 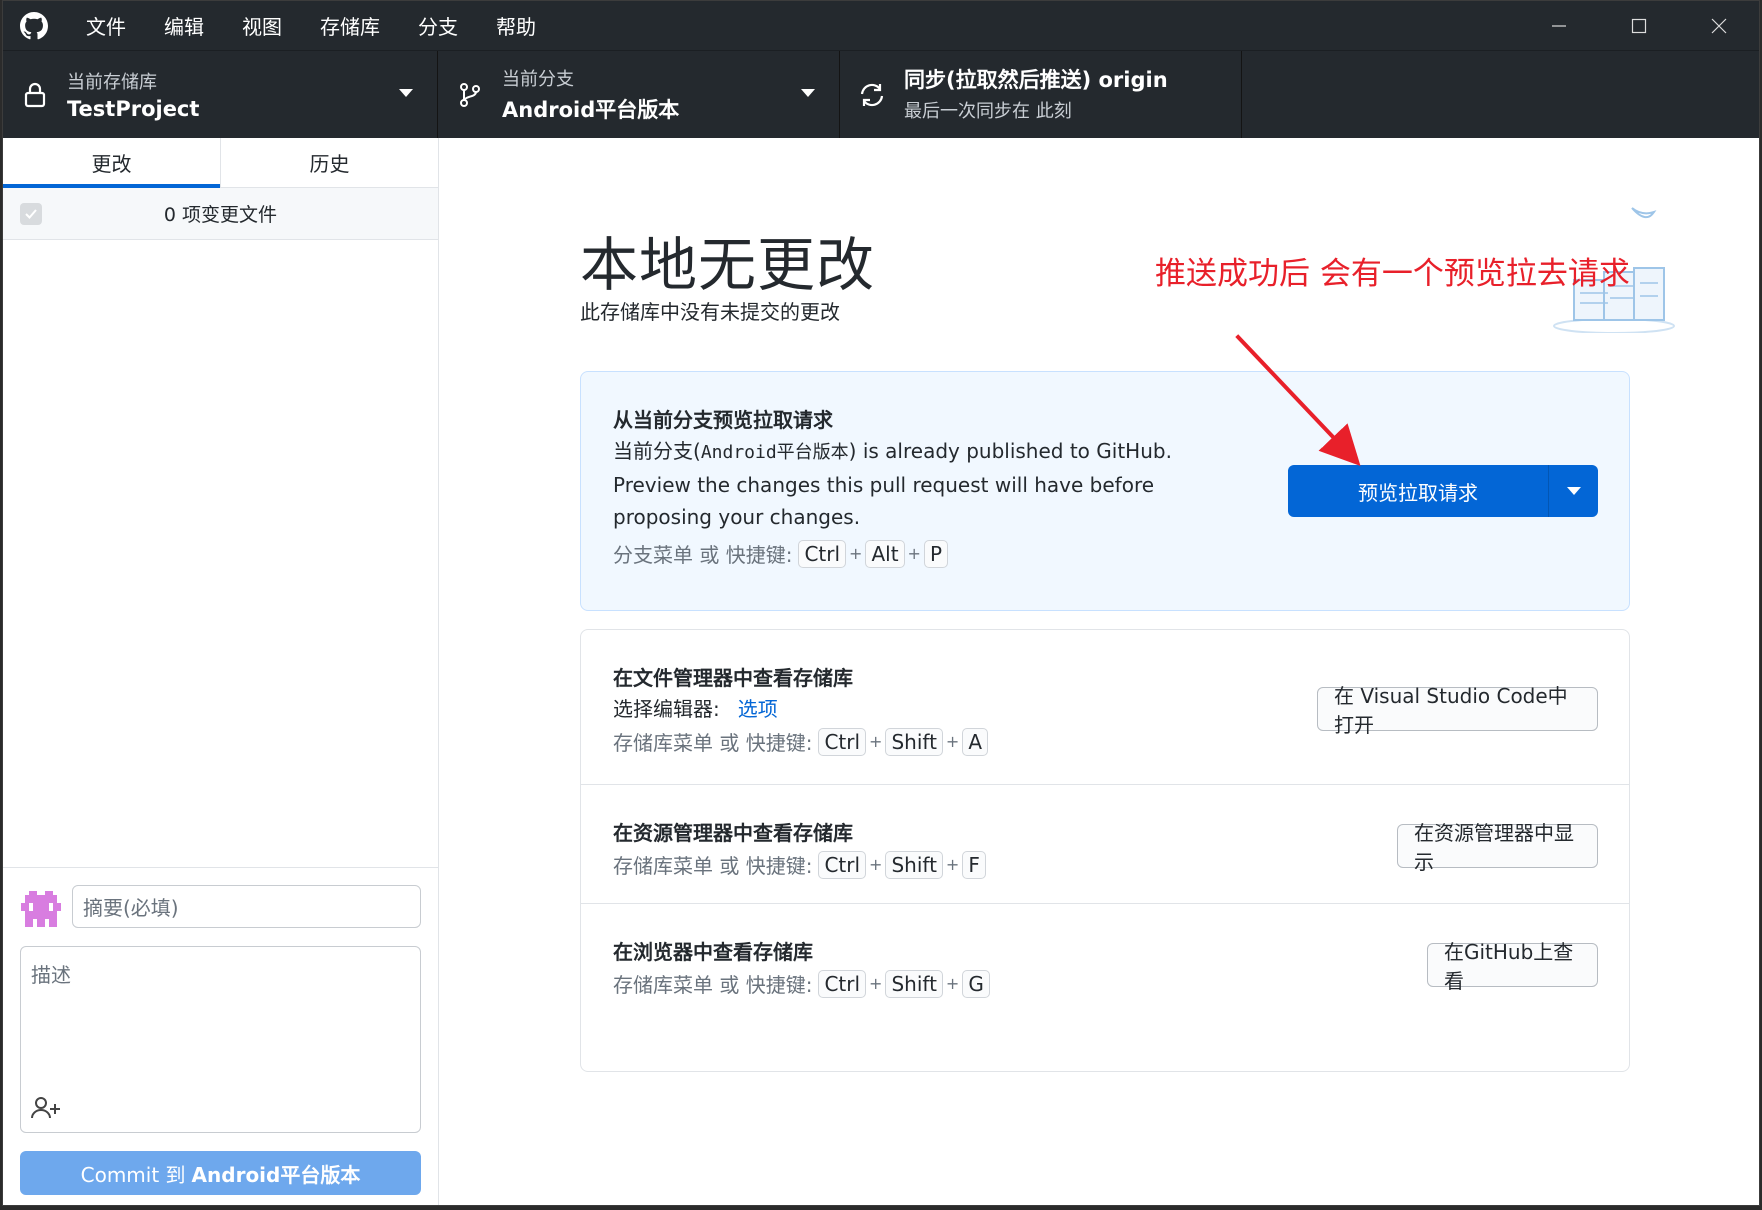 I want to click on description-placeholder: 描述, so click(x=51, y=975).